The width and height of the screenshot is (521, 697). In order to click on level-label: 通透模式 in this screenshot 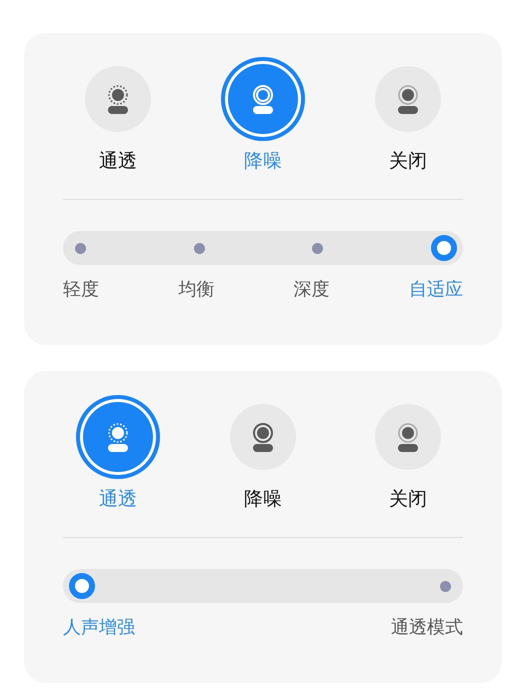, I will do `click(427, 628)`.